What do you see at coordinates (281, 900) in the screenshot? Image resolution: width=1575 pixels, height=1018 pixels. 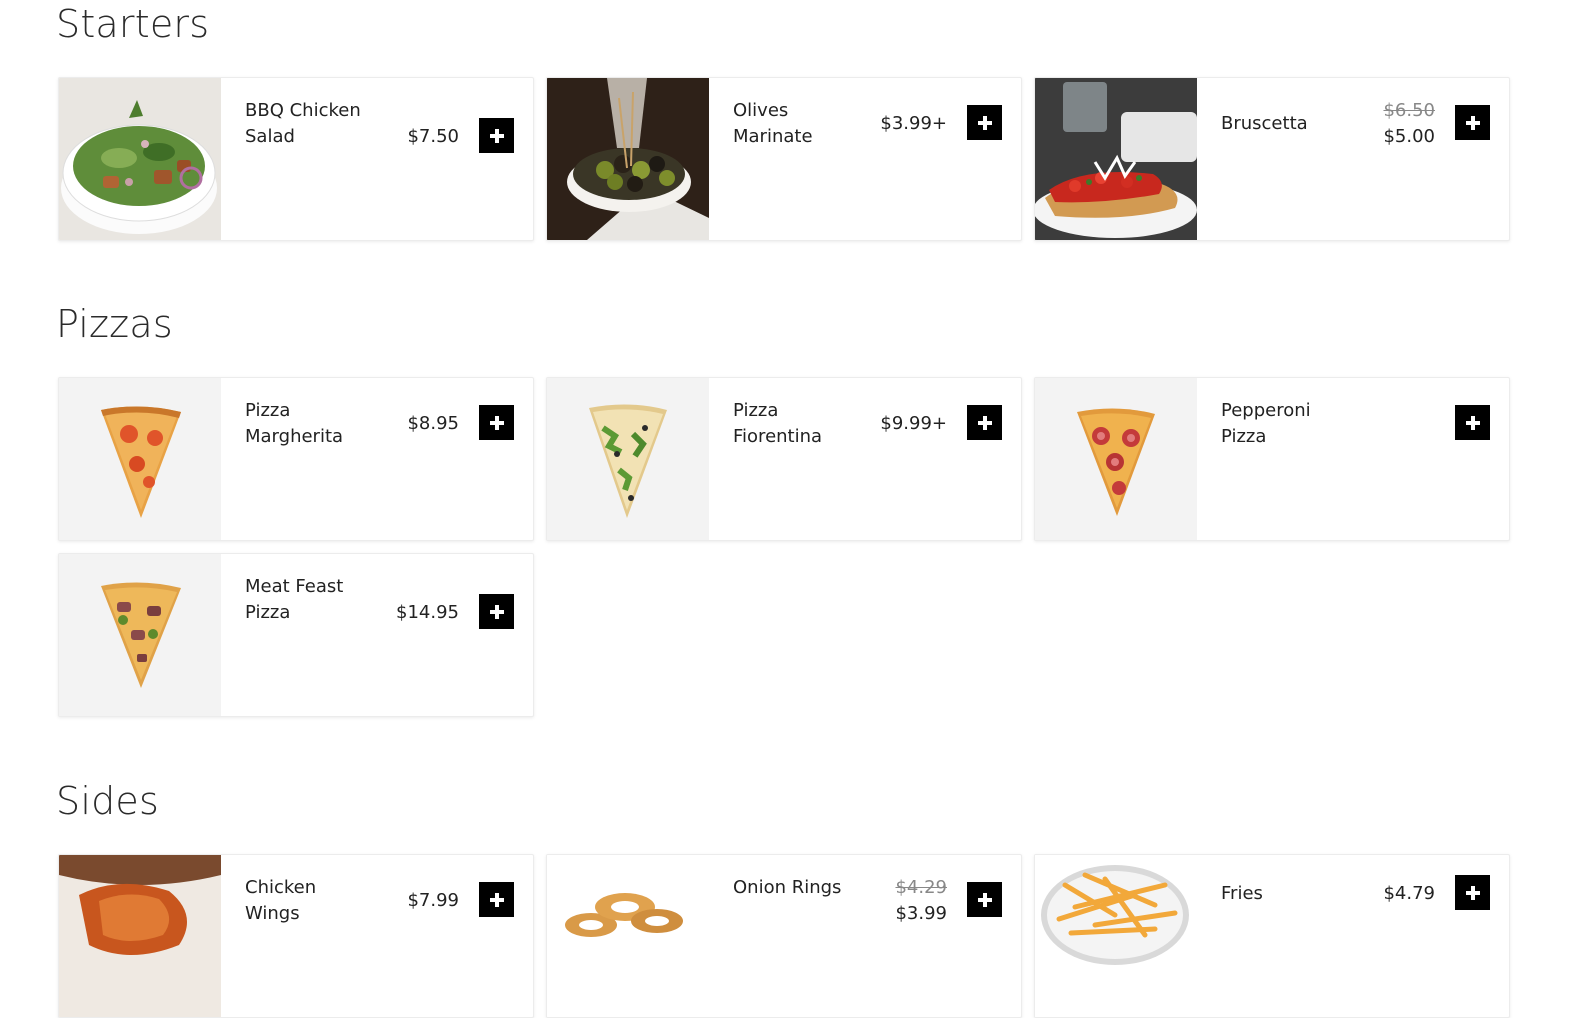 I see `item-name: Chicken Wings` at bounding box center [281, 900].